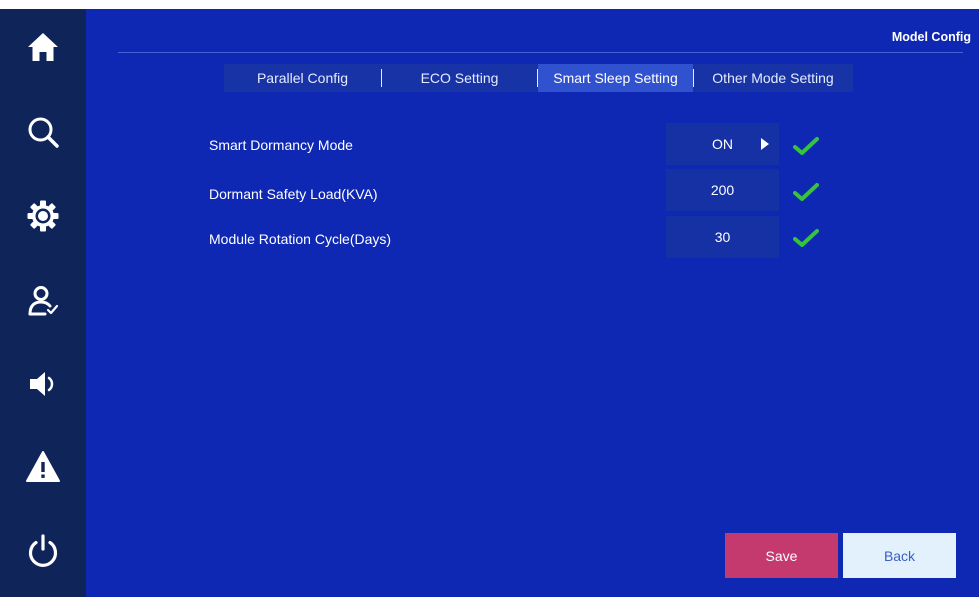  What do you see at coordinates (899, 555) in the screenshot?
I see `back-button: Back` at bounding box center [899, 555].